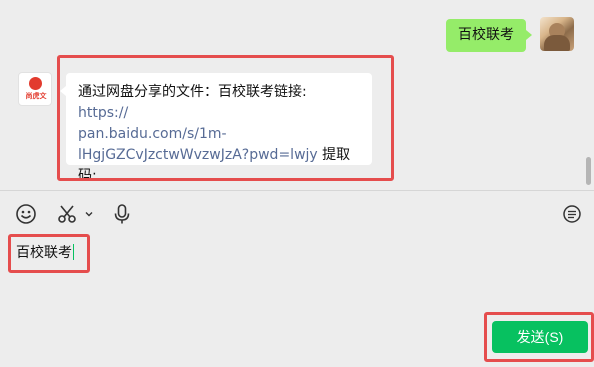 The image size is (594, 367). What do you see at coordinates (36, 96) in the screenshot?
I see `avatar-logo-text: 尚虎文` at bounding box center [36, 96].